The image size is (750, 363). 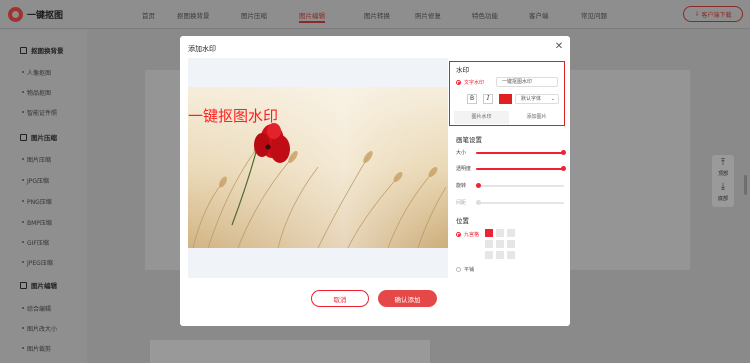 What do you see at coordinates (697, 14) in the screenshot?
I see `download-icon: ⇩` at bounding box center [697, 14].